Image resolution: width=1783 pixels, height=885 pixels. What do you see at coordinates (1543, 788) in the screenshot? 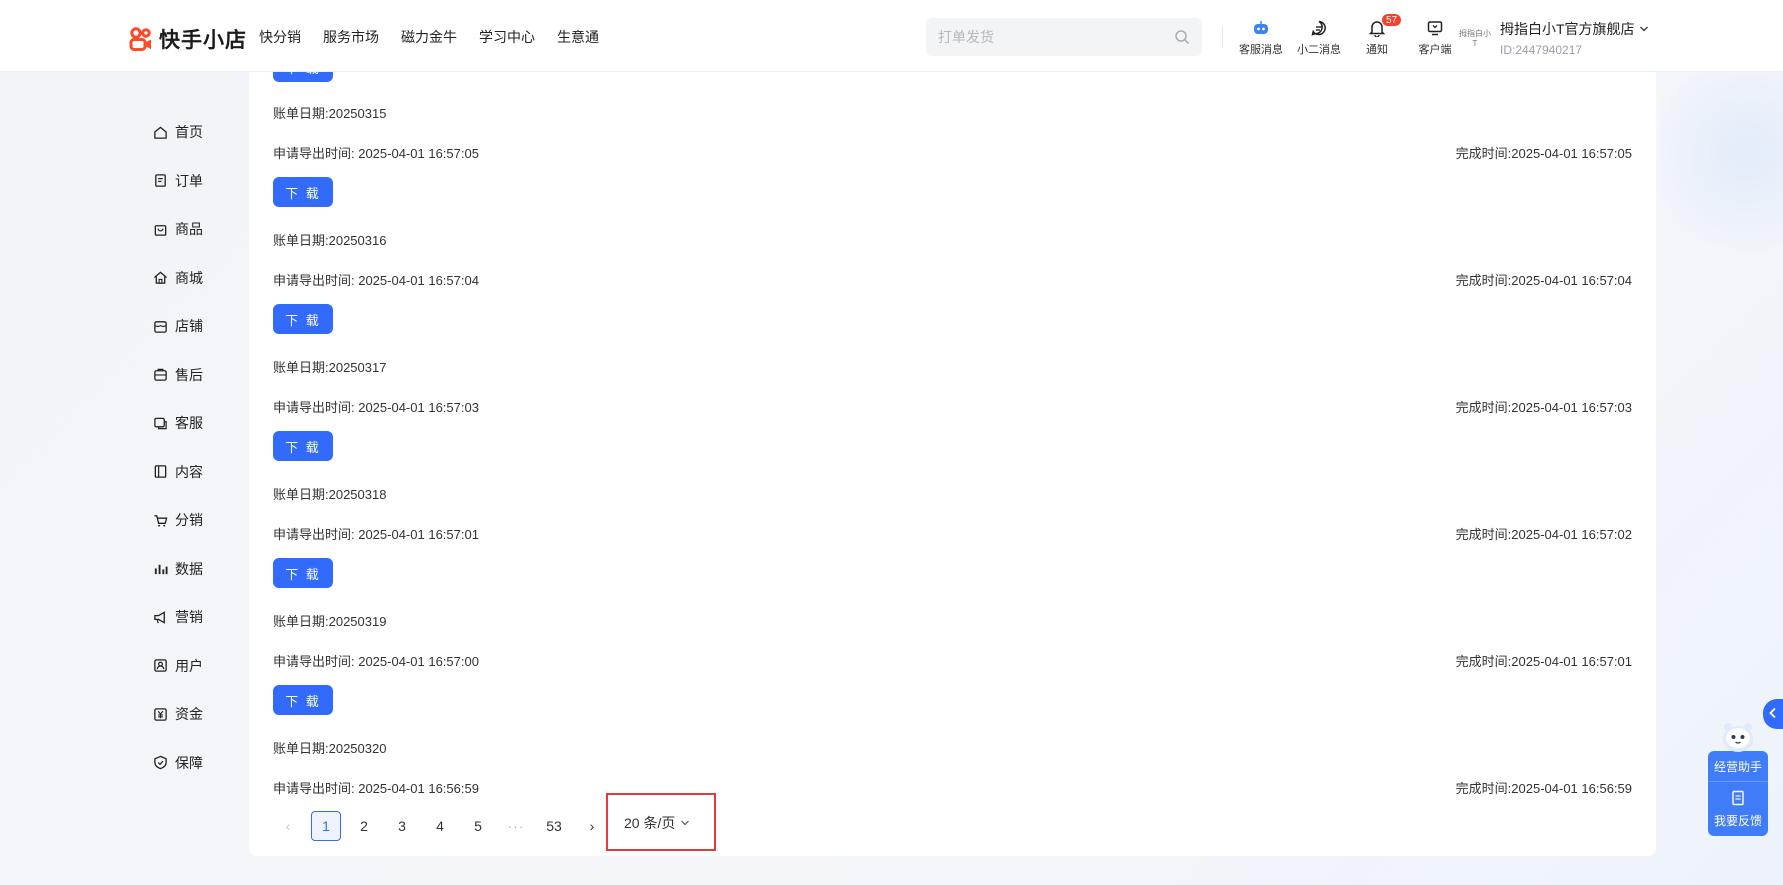
I see `complete-time: 完成时间:2025-04-01 16:56:59` at bounding box center [1543, 788].